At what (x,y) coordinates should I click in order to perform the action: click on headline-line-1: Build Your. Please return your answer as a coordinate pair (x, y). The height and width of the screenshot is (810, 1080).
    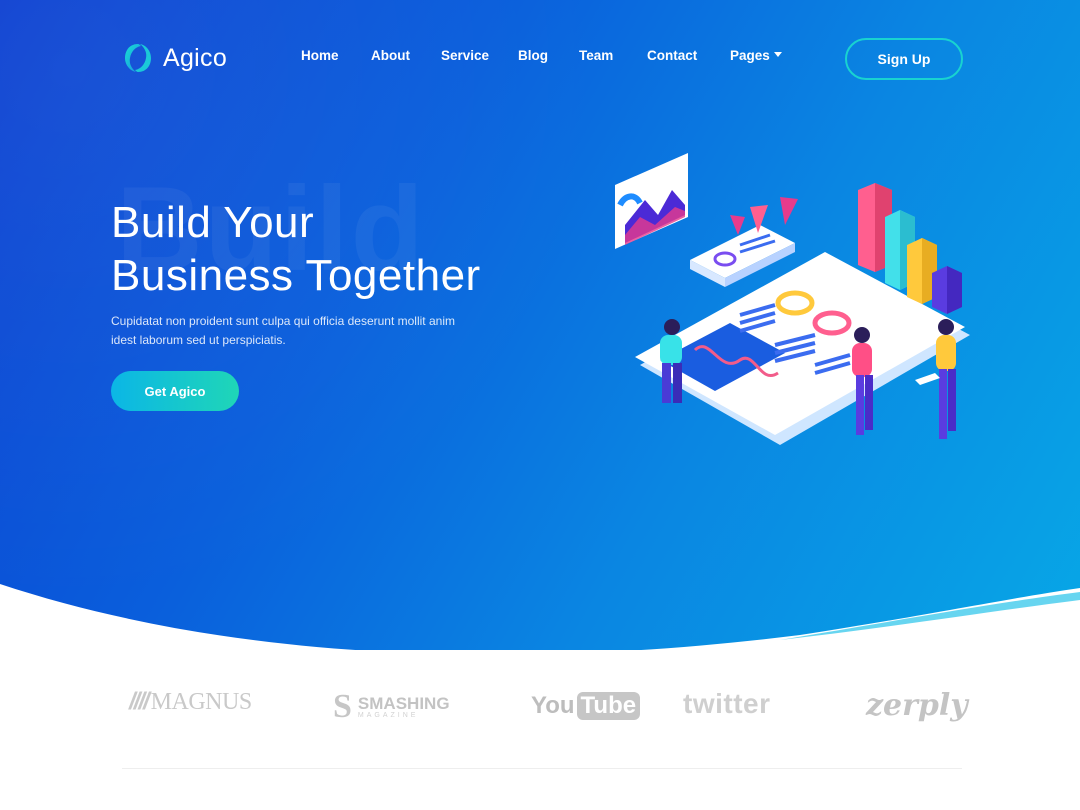
    Looking at the image, I should click on (213, 222).